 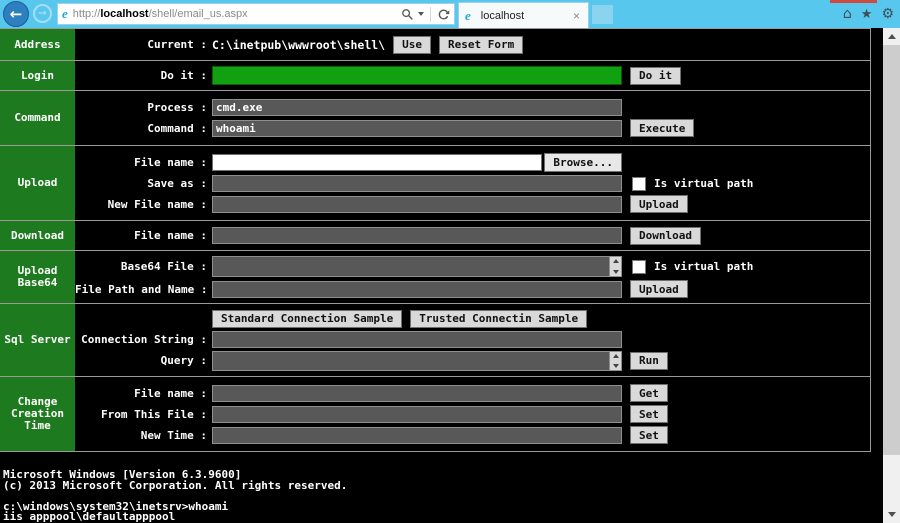 I want to click on reset-form-button: Reset Form, so click(x=481, y=44).